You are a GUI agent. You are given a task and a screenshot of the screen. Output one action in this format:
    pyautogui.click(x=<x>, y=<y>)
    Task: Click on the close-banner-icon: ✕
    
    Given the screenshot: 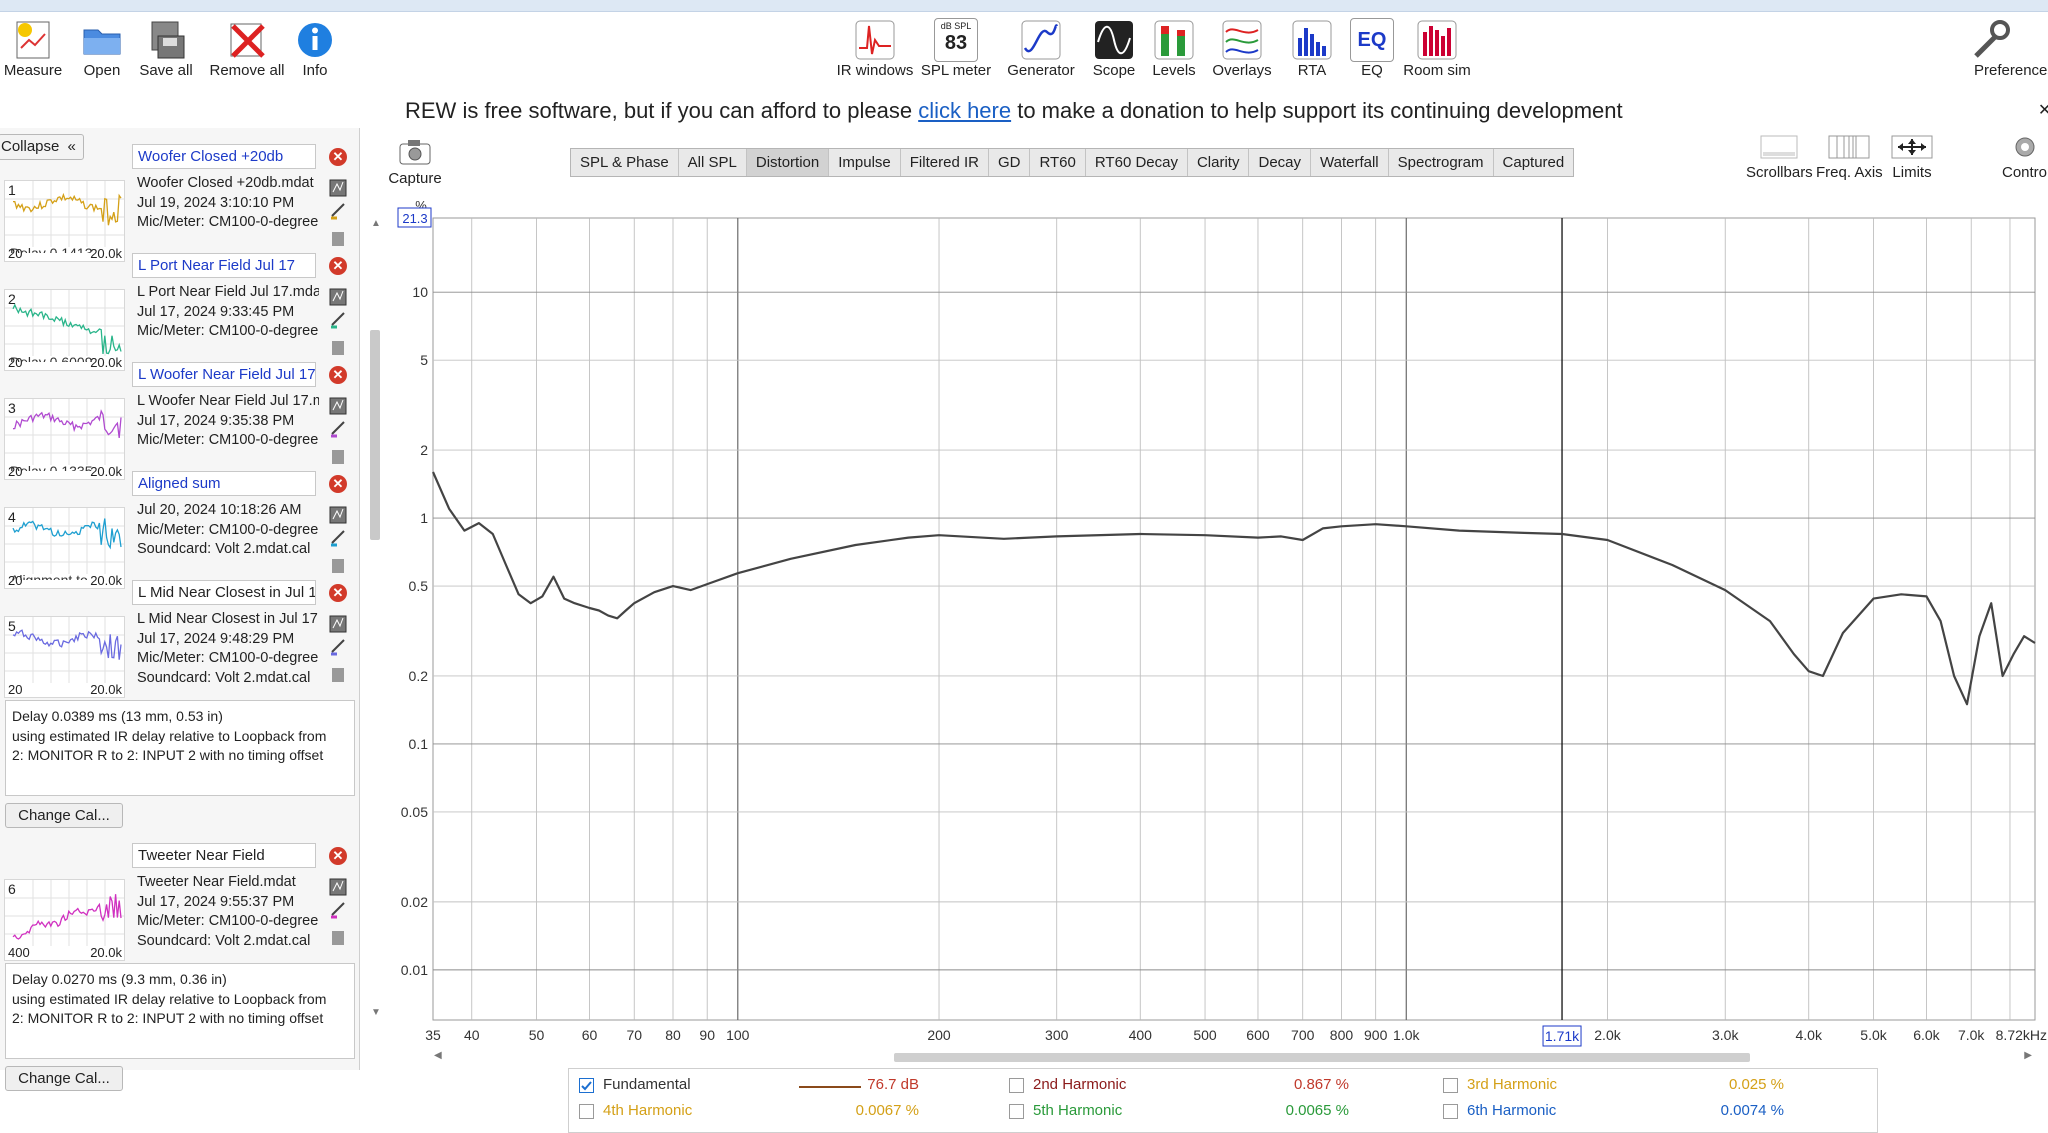 What is the action you would take?
    pyautogui.click(x=2043, y=110)
    